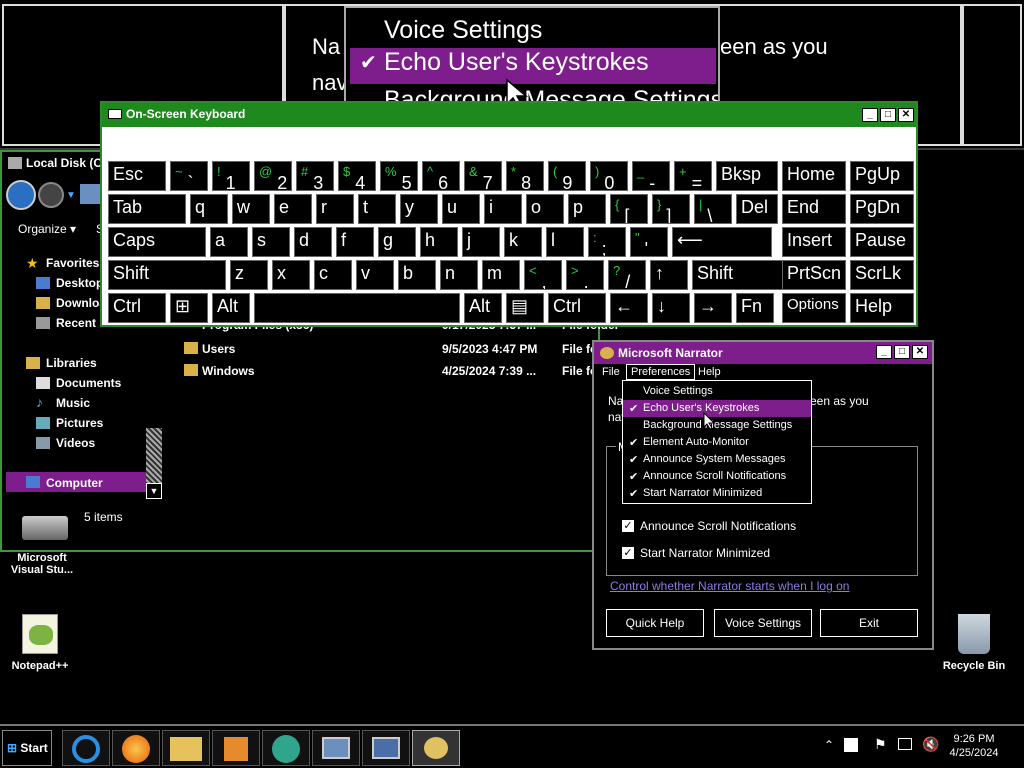  What do you see at coordinates (357, 176) in the screenshot?
I see `key-row1-5: $ 4` at bounding box center [357, 176].